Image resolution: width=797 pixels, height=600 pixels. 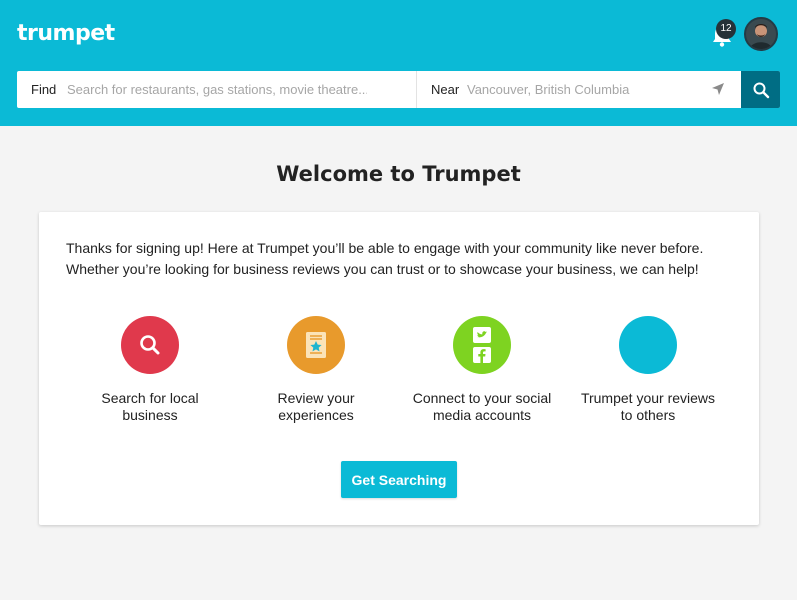 I want to click on near-segment: Near, so click(x=579, y=89).